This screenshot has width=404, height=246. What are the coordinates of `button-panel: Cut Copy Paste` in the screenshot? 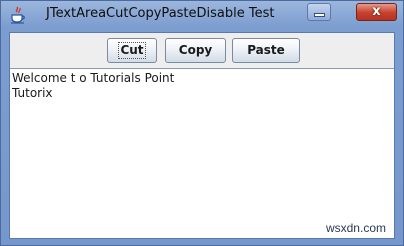 It's located at (202, 50).